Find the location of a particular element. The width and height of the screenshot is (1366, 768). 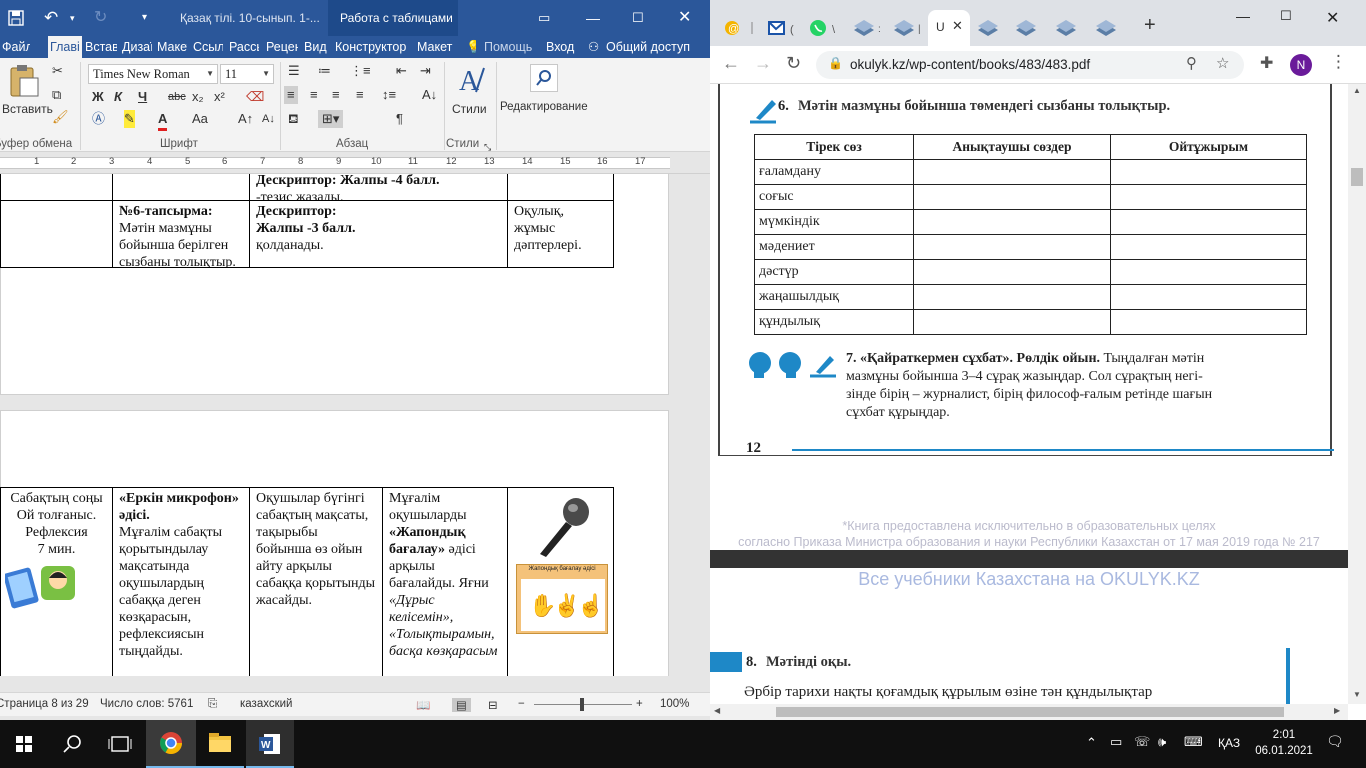

profile-avatar: N is located at coordinates (1301, 65).